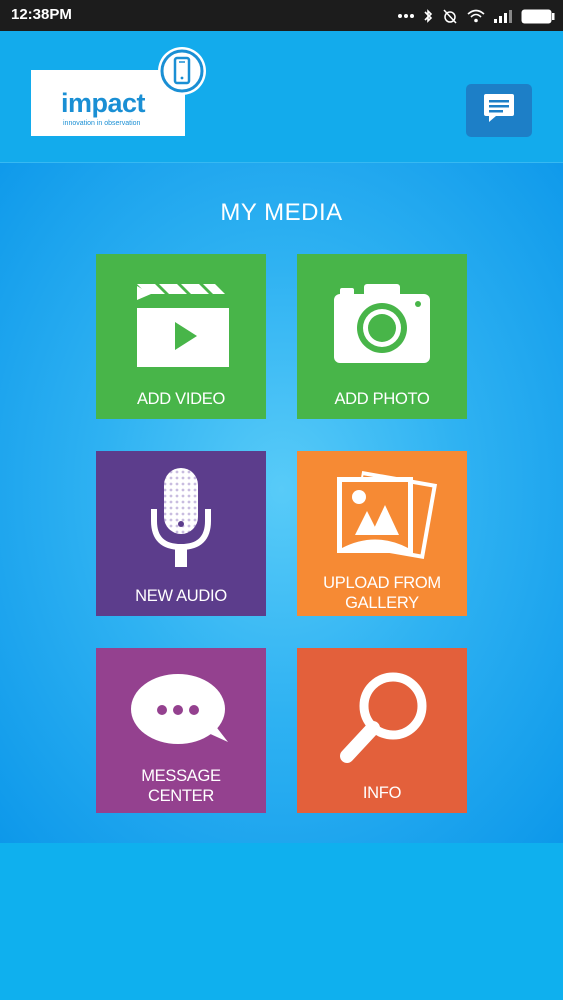 This screenshot has width=563, height=1000. I want to click on status-icons, so click(476, 16).